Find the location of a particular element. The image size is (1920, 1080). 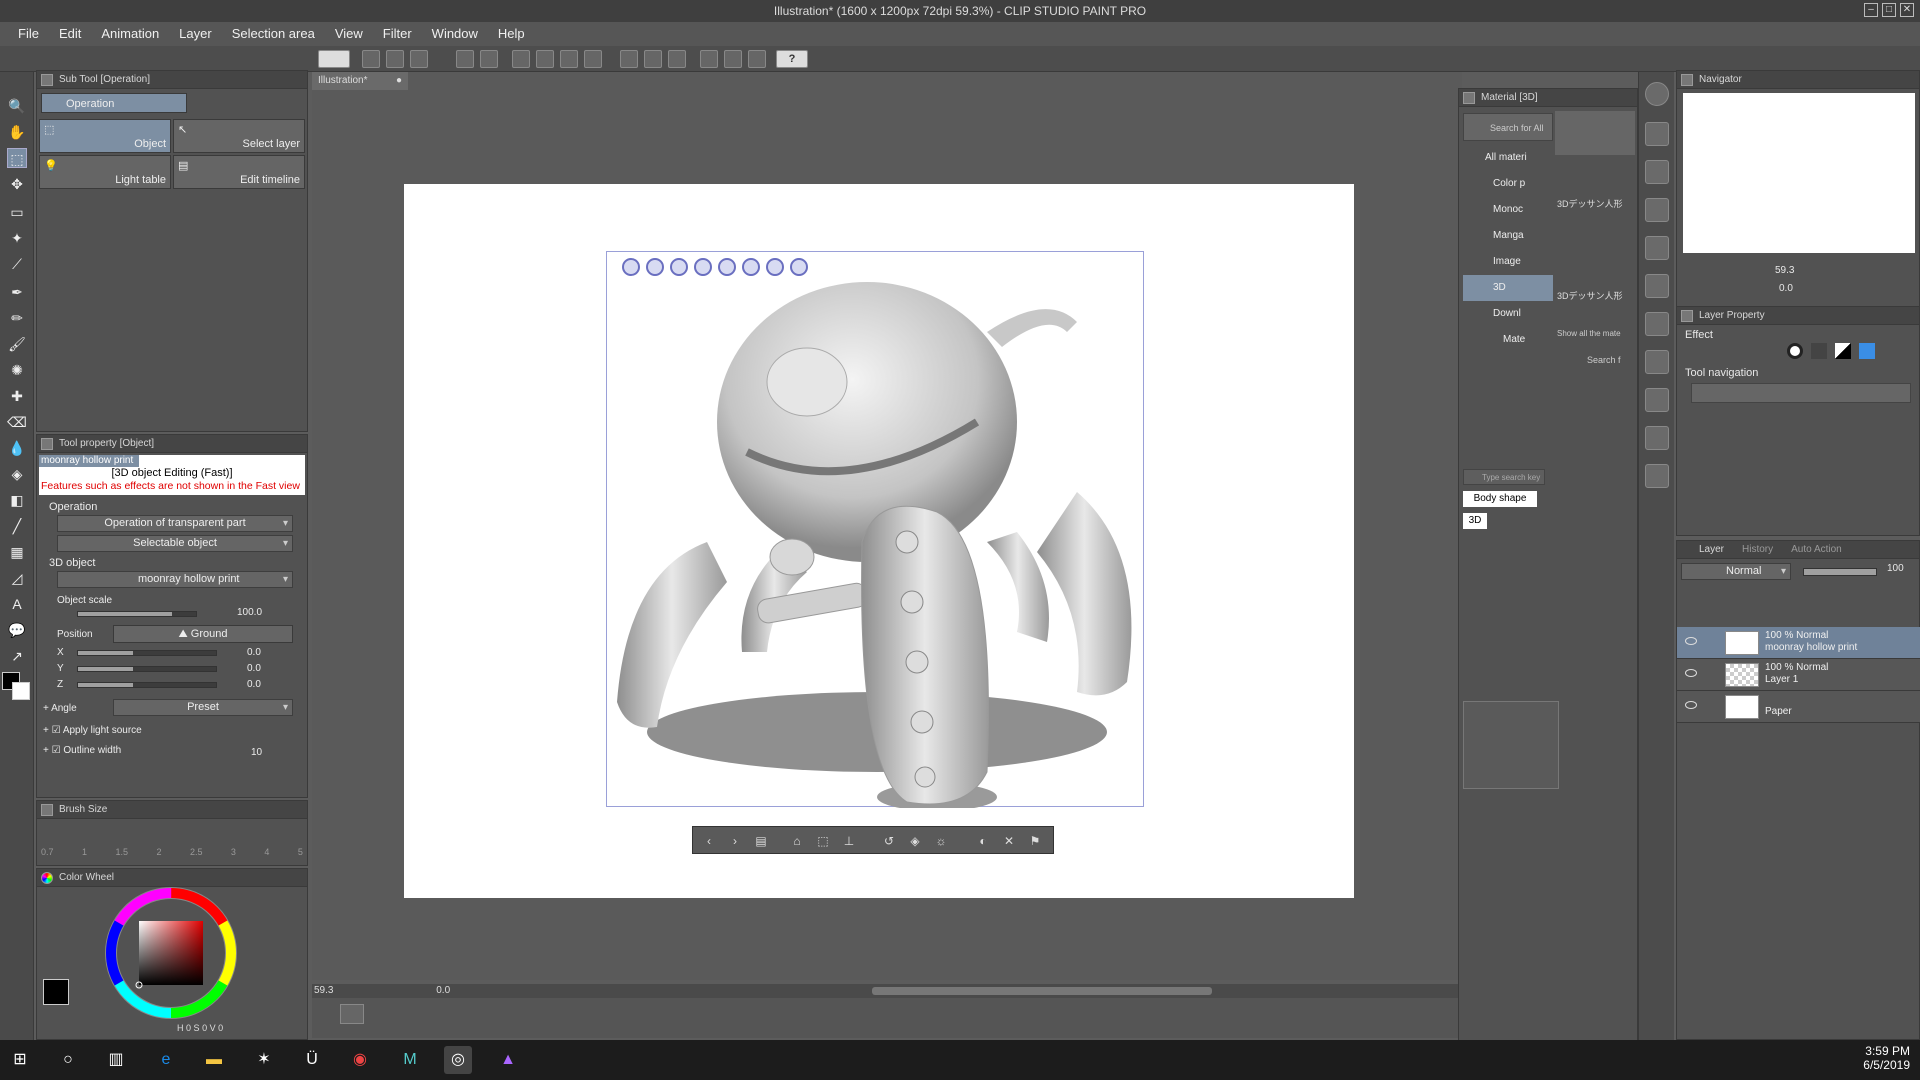

tag-3d: 3D is located at coordinates (1475, 521).